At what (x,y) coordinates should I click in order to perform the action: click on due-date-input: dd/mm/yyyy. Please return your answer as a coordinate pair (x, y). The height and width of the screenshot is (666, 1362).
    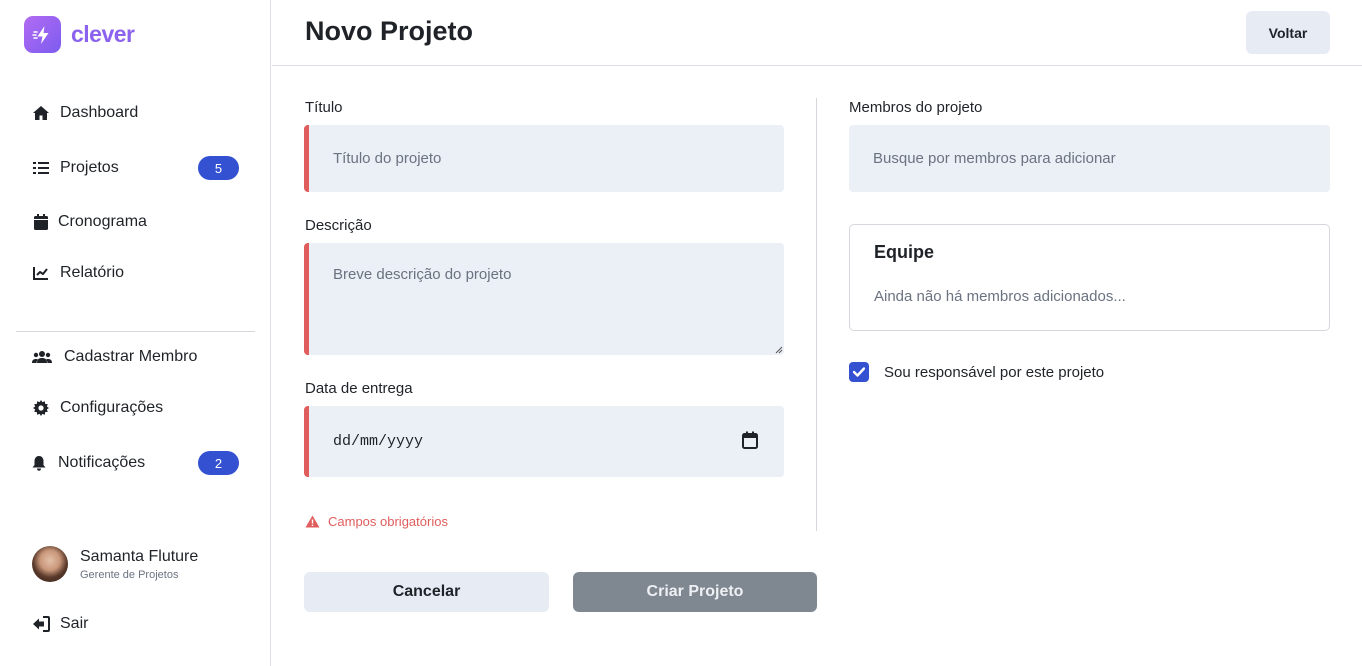
    Looking at the image, I should click on (544, 441).